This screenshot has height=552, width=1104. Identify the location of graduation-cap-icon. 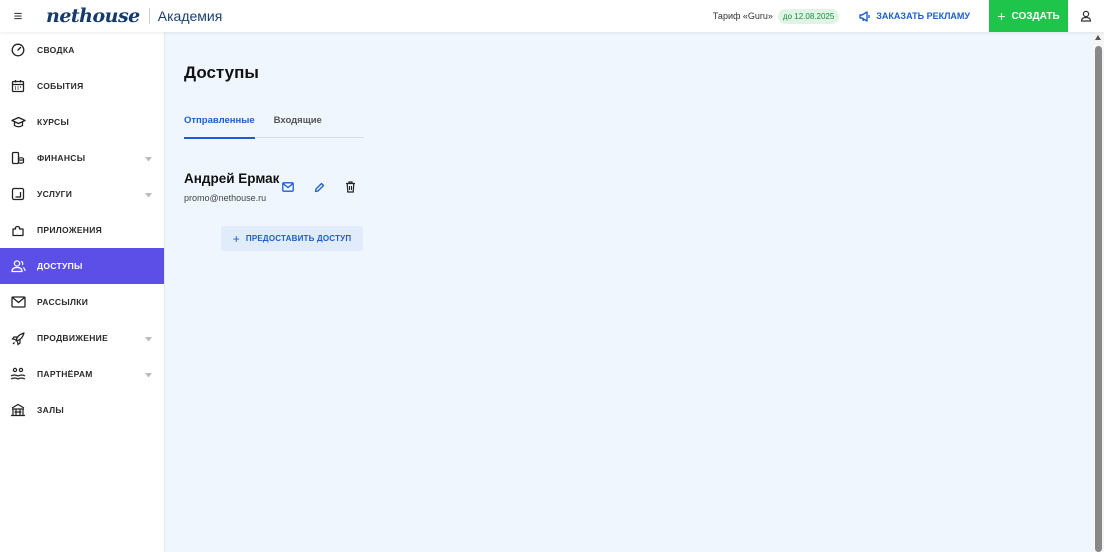
(18, 122).